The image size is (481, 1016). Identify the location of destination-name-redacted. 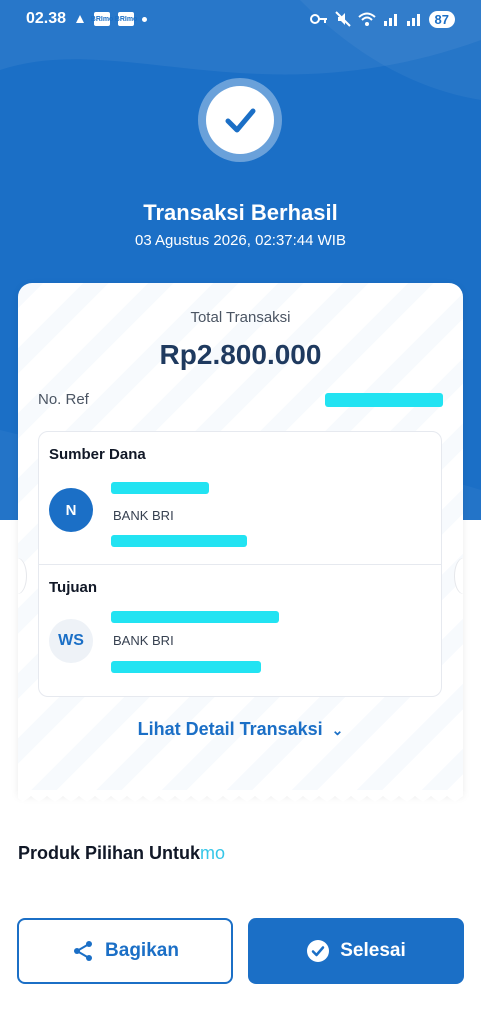
(195, 617).